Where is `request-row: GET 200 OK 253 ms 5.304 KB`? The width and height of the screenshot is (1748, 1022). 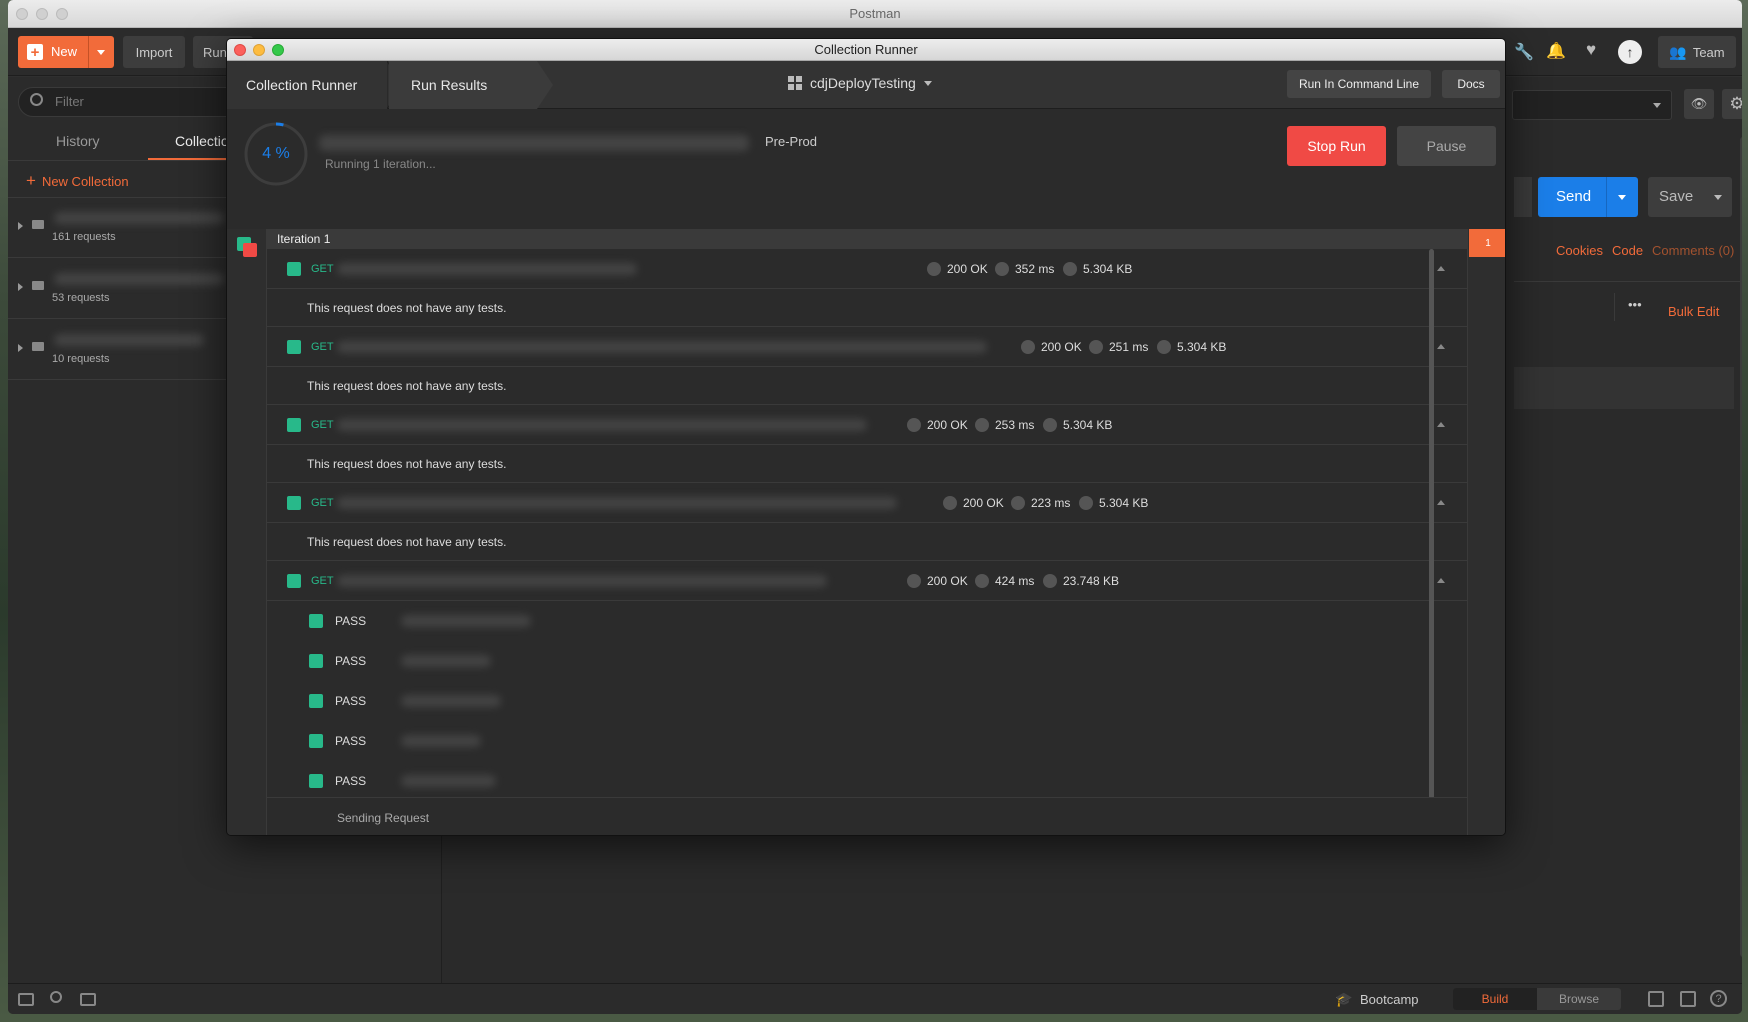
request-row: GET 200 OK 253 ms 5.304 KB is located at coordinates (874, 425).